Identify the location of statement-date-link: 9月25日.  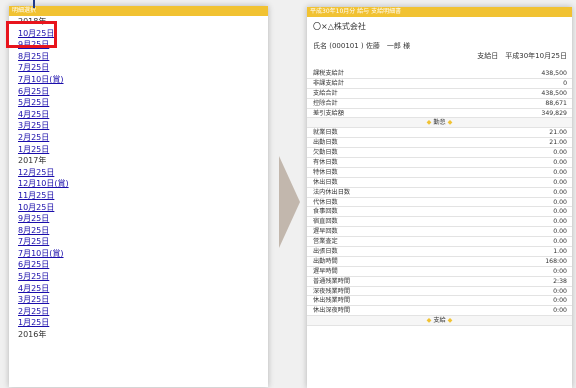
(138, 219).